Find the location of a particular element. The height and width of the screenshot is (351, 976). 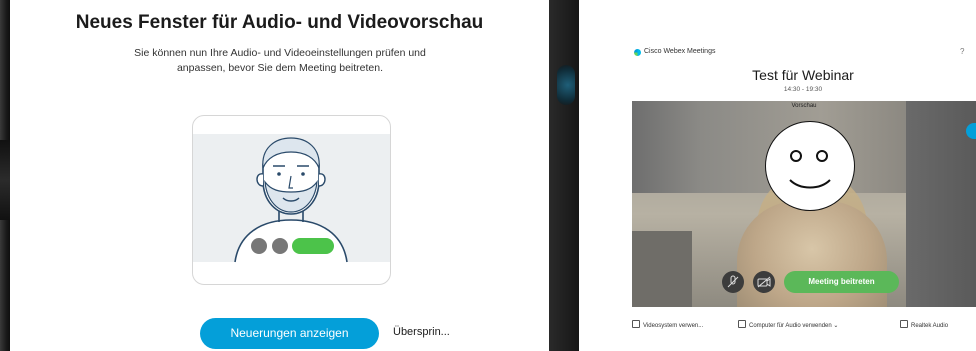

share-icon is located at coordinates (971, 131).